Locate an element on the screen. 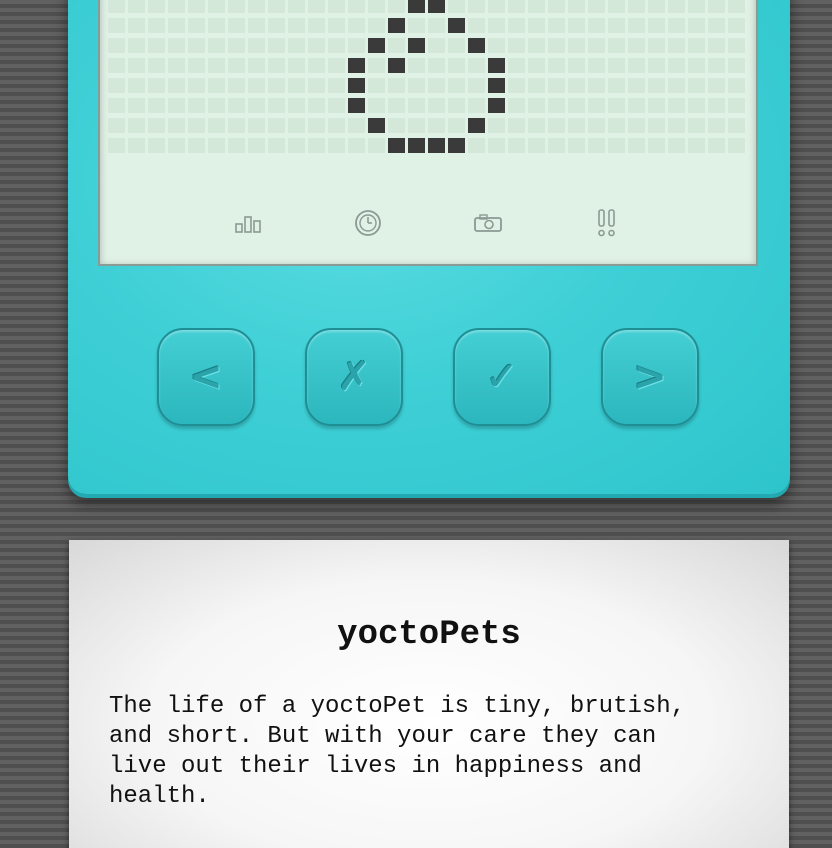 The image size is (832, 848). prev-button-label: < is located at coordinates (206, 377).